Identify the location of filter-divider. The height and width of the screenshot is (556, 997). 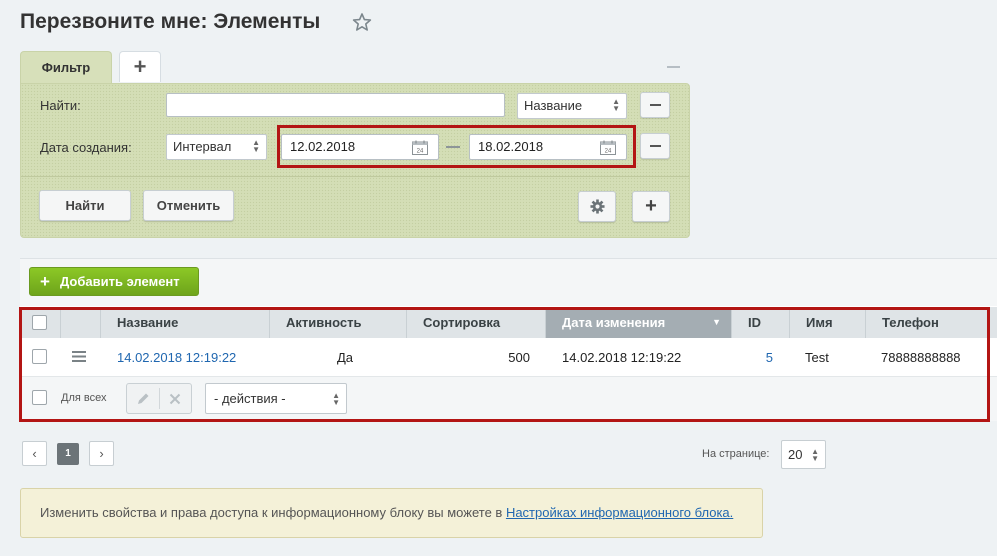
(355, 176).